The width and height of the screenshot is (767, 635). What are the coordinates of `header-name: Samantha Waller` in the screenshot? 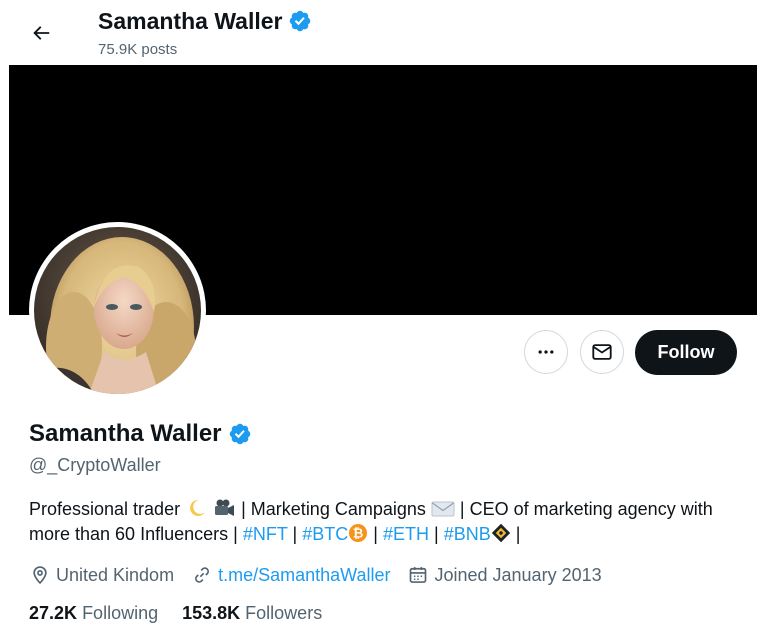 It's located at (205, 21).